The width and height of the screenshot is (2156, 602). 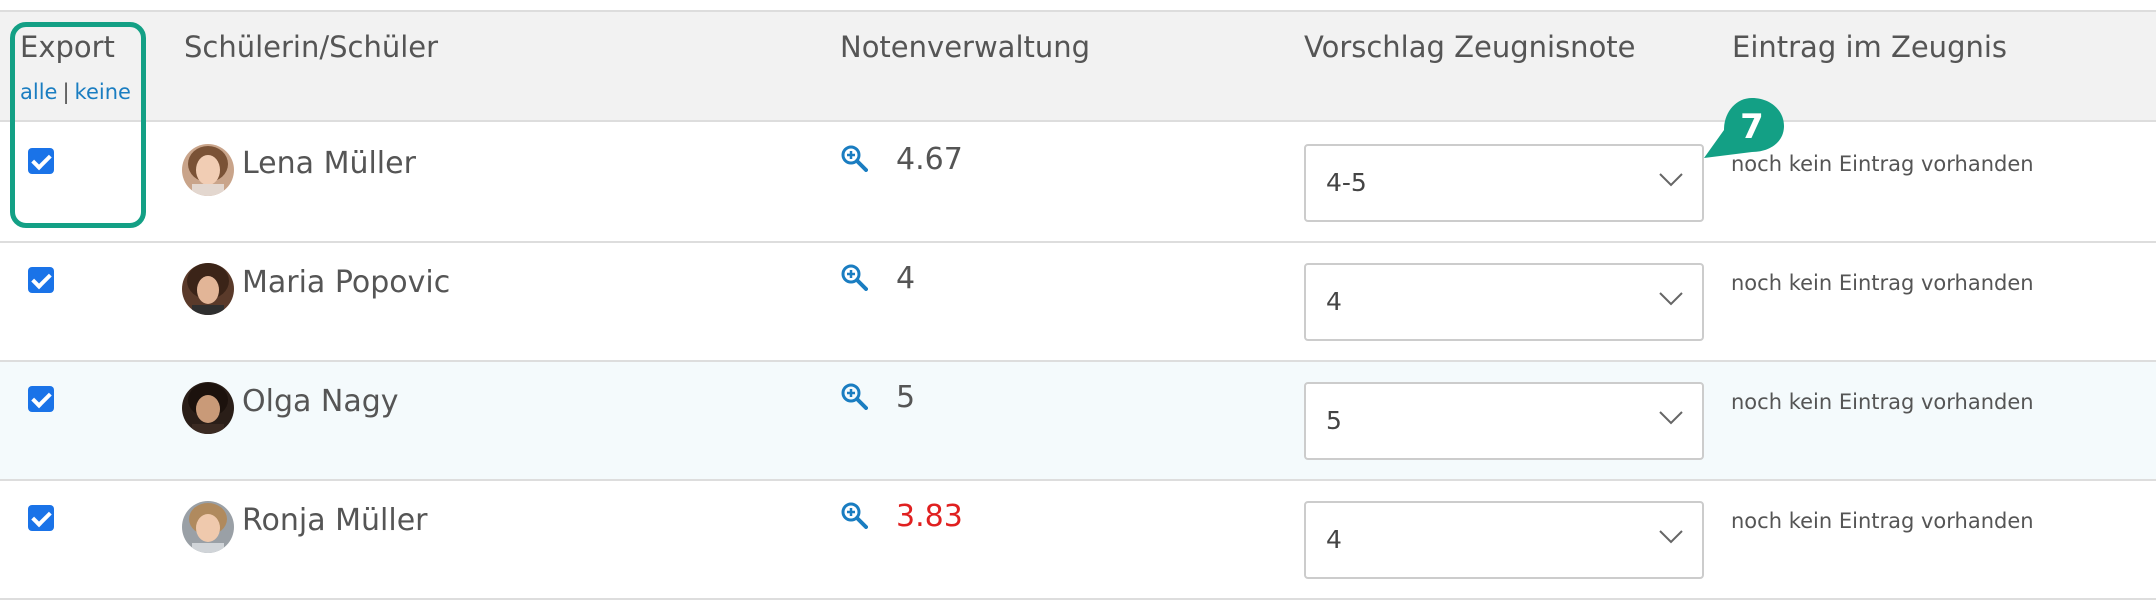 I want to click on header-grades: Notenverwaltung, so click(x=965, y=47).